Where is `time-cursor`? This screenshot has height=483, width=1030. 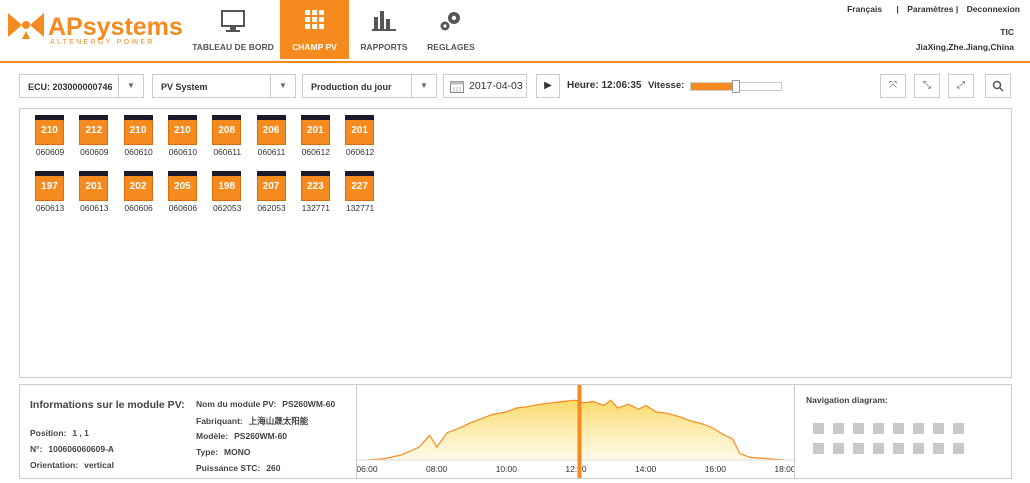
time-cursor is located at coordinates (579, 431).